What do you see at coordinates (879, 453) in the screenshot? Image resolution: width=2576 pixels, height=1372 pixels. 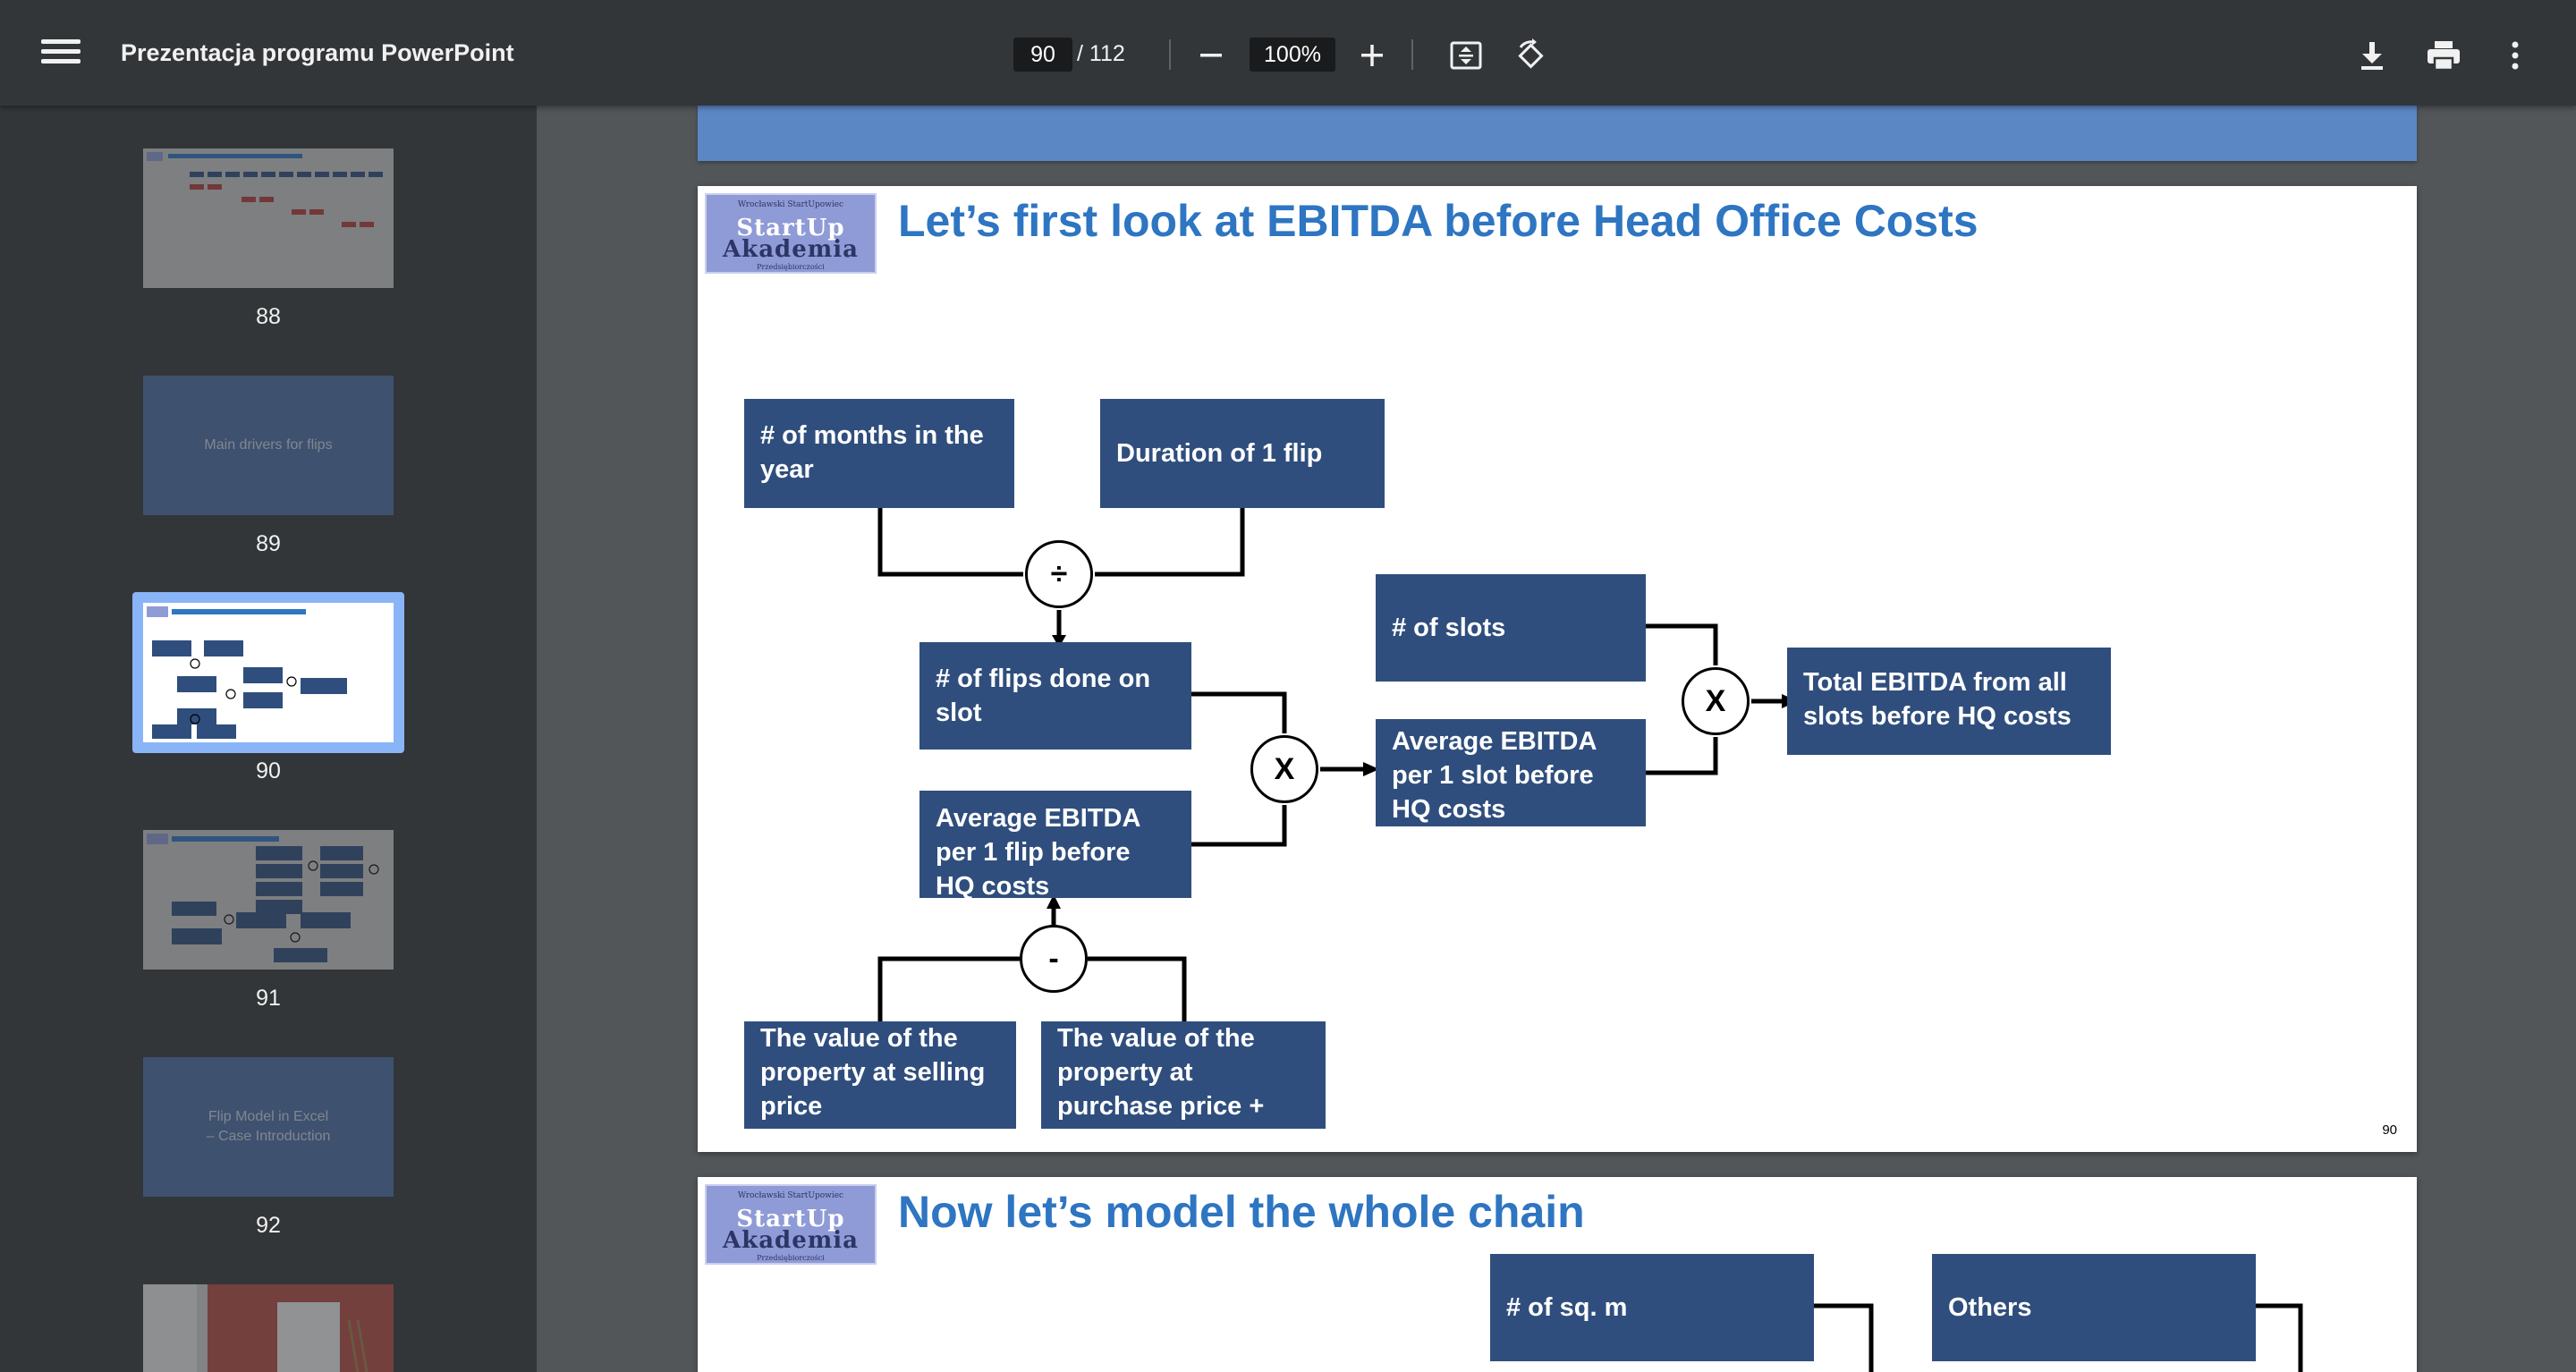 I see `box-months-in-year: # of months in the year` at bounding box center [879, 453].